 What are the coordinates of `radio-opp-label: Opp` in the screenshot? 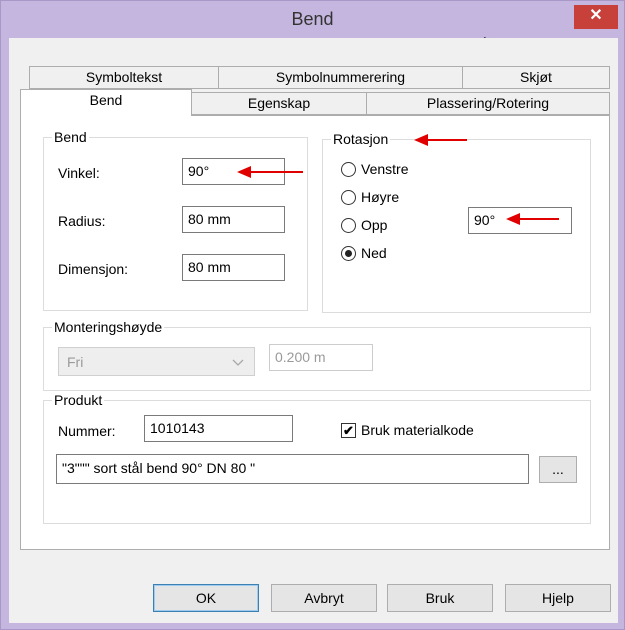 It's located at (374, 225).